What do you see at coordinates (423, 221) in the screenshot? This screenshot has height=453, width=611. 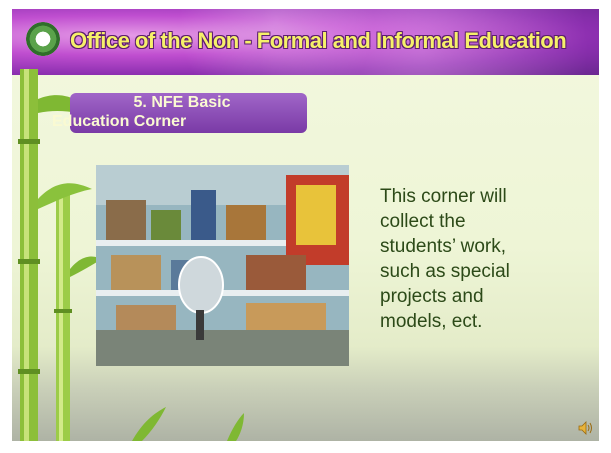 I see `description-line: collect the` at bounding box center [423, 221].